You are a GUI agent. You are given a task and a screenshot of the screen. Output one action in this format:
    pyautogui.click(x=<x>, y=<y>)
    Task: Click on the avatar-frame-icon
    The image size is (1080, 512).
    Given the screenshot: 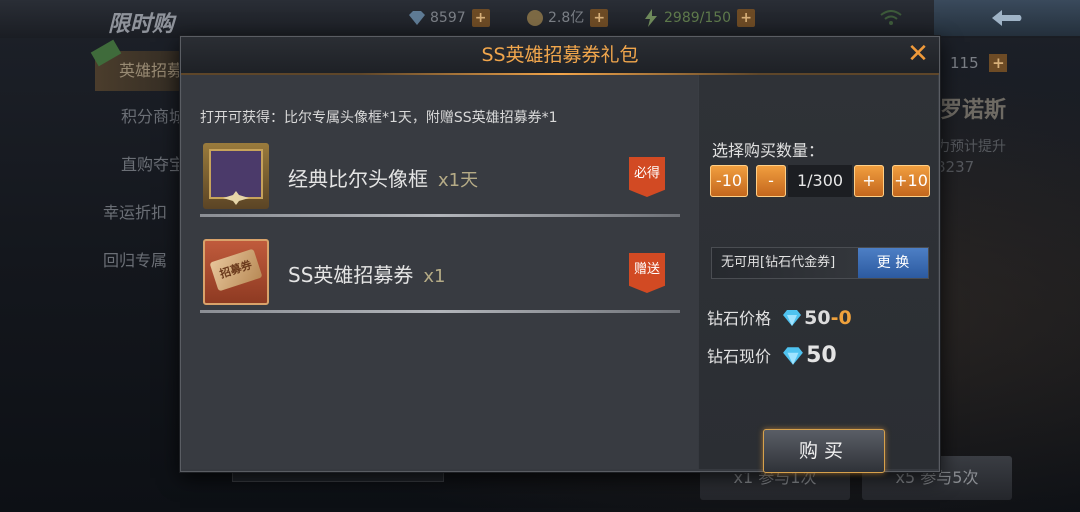 What is the action you would take?
    pyautogui.click(x=236, y=176)
    